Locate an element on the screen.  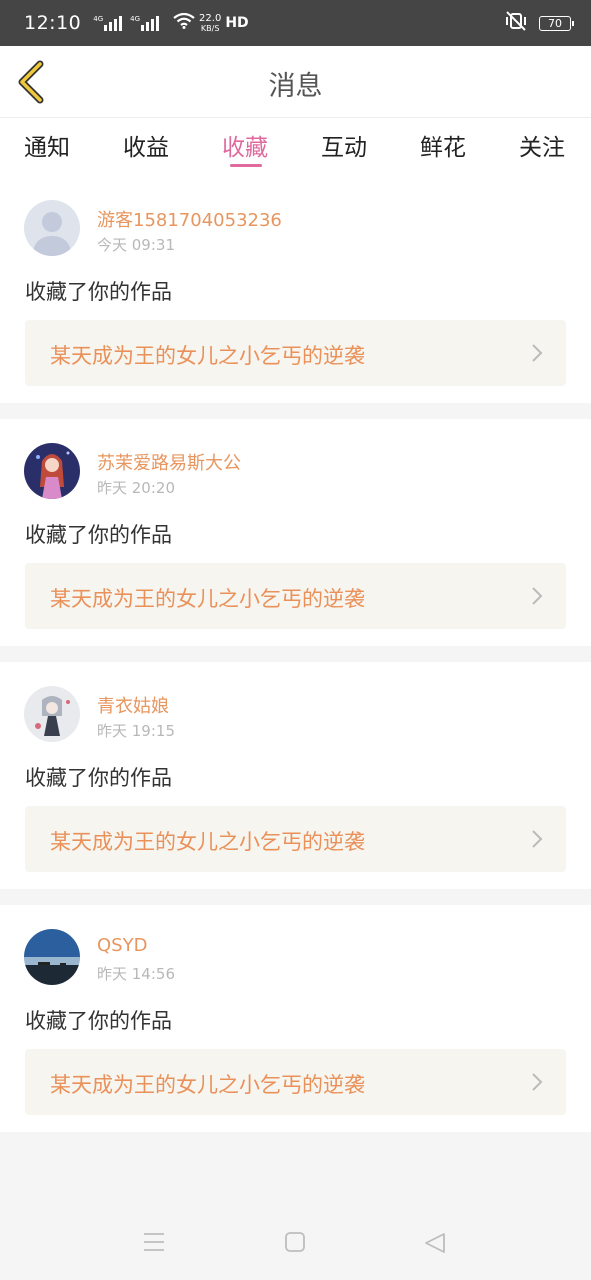
tab-earnings: 收益 is located at coordinates (146, 145).